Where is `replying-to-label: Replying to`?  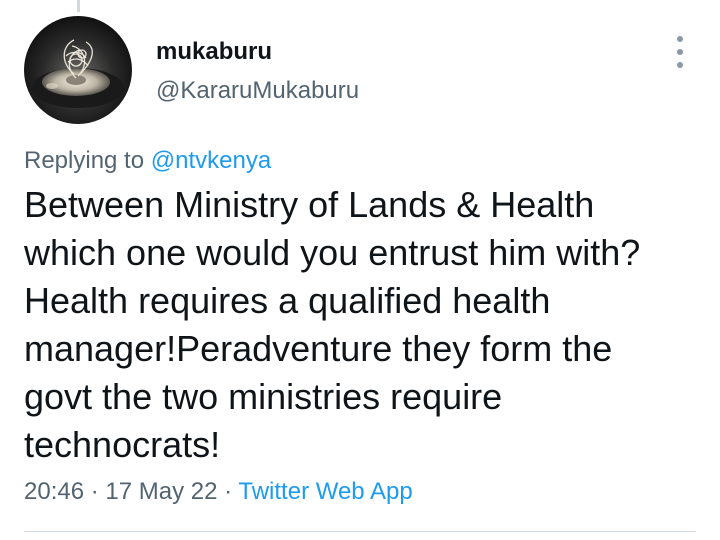
replying-to-label: Replying to is located at coordinates (84, 160).